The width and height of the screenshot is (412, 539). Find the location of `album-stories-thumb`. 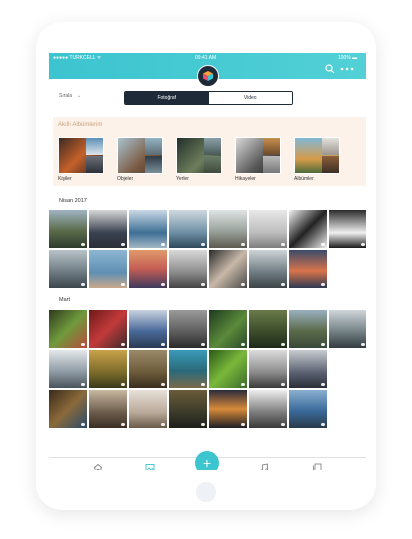

album-stories-thumb is located at coordinates (258, 155).